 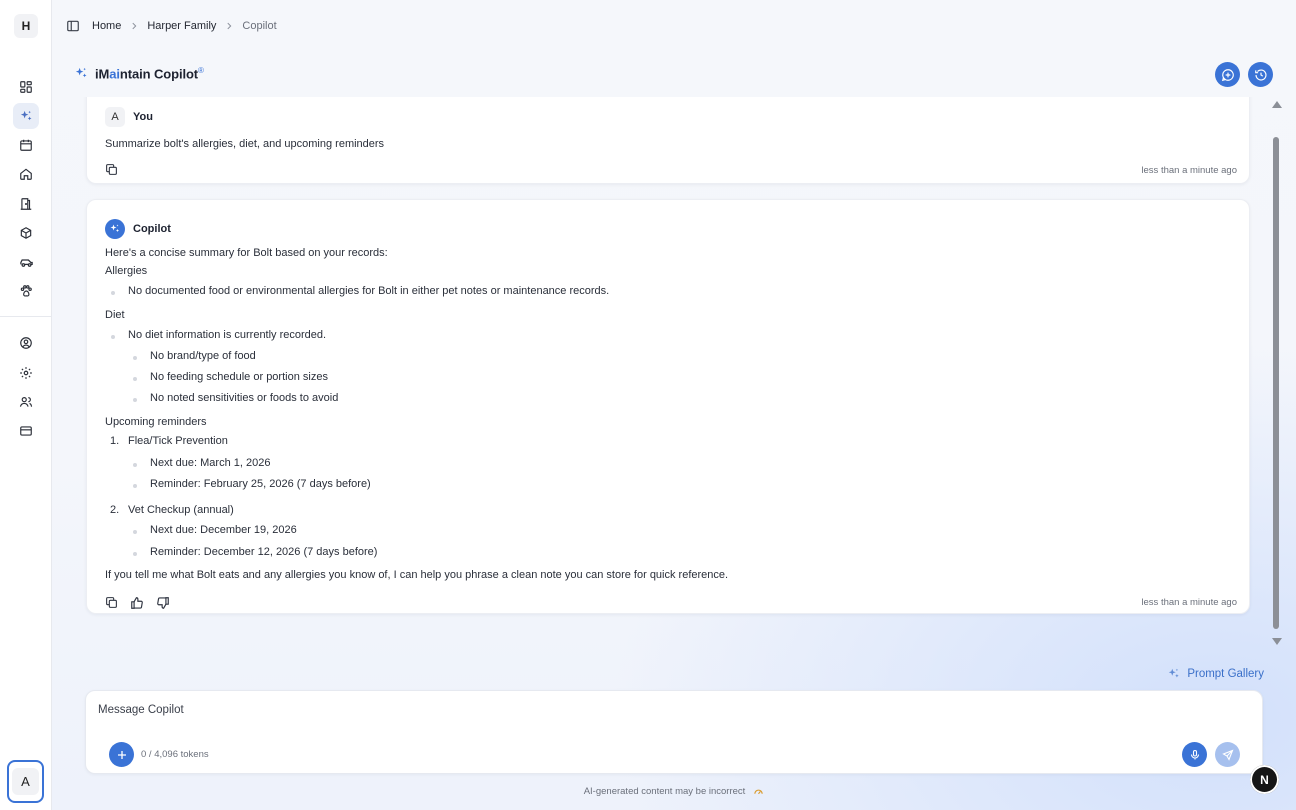 I want to click on copilot-sparkle-icon, so click(x=81, y=73).